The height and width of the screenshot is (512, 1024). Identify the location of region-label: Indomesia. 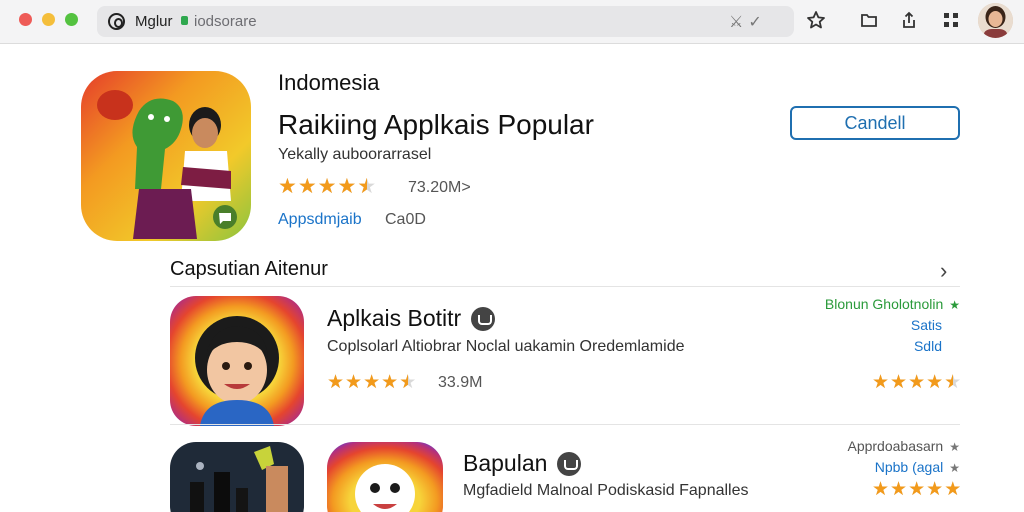
(329, 82).